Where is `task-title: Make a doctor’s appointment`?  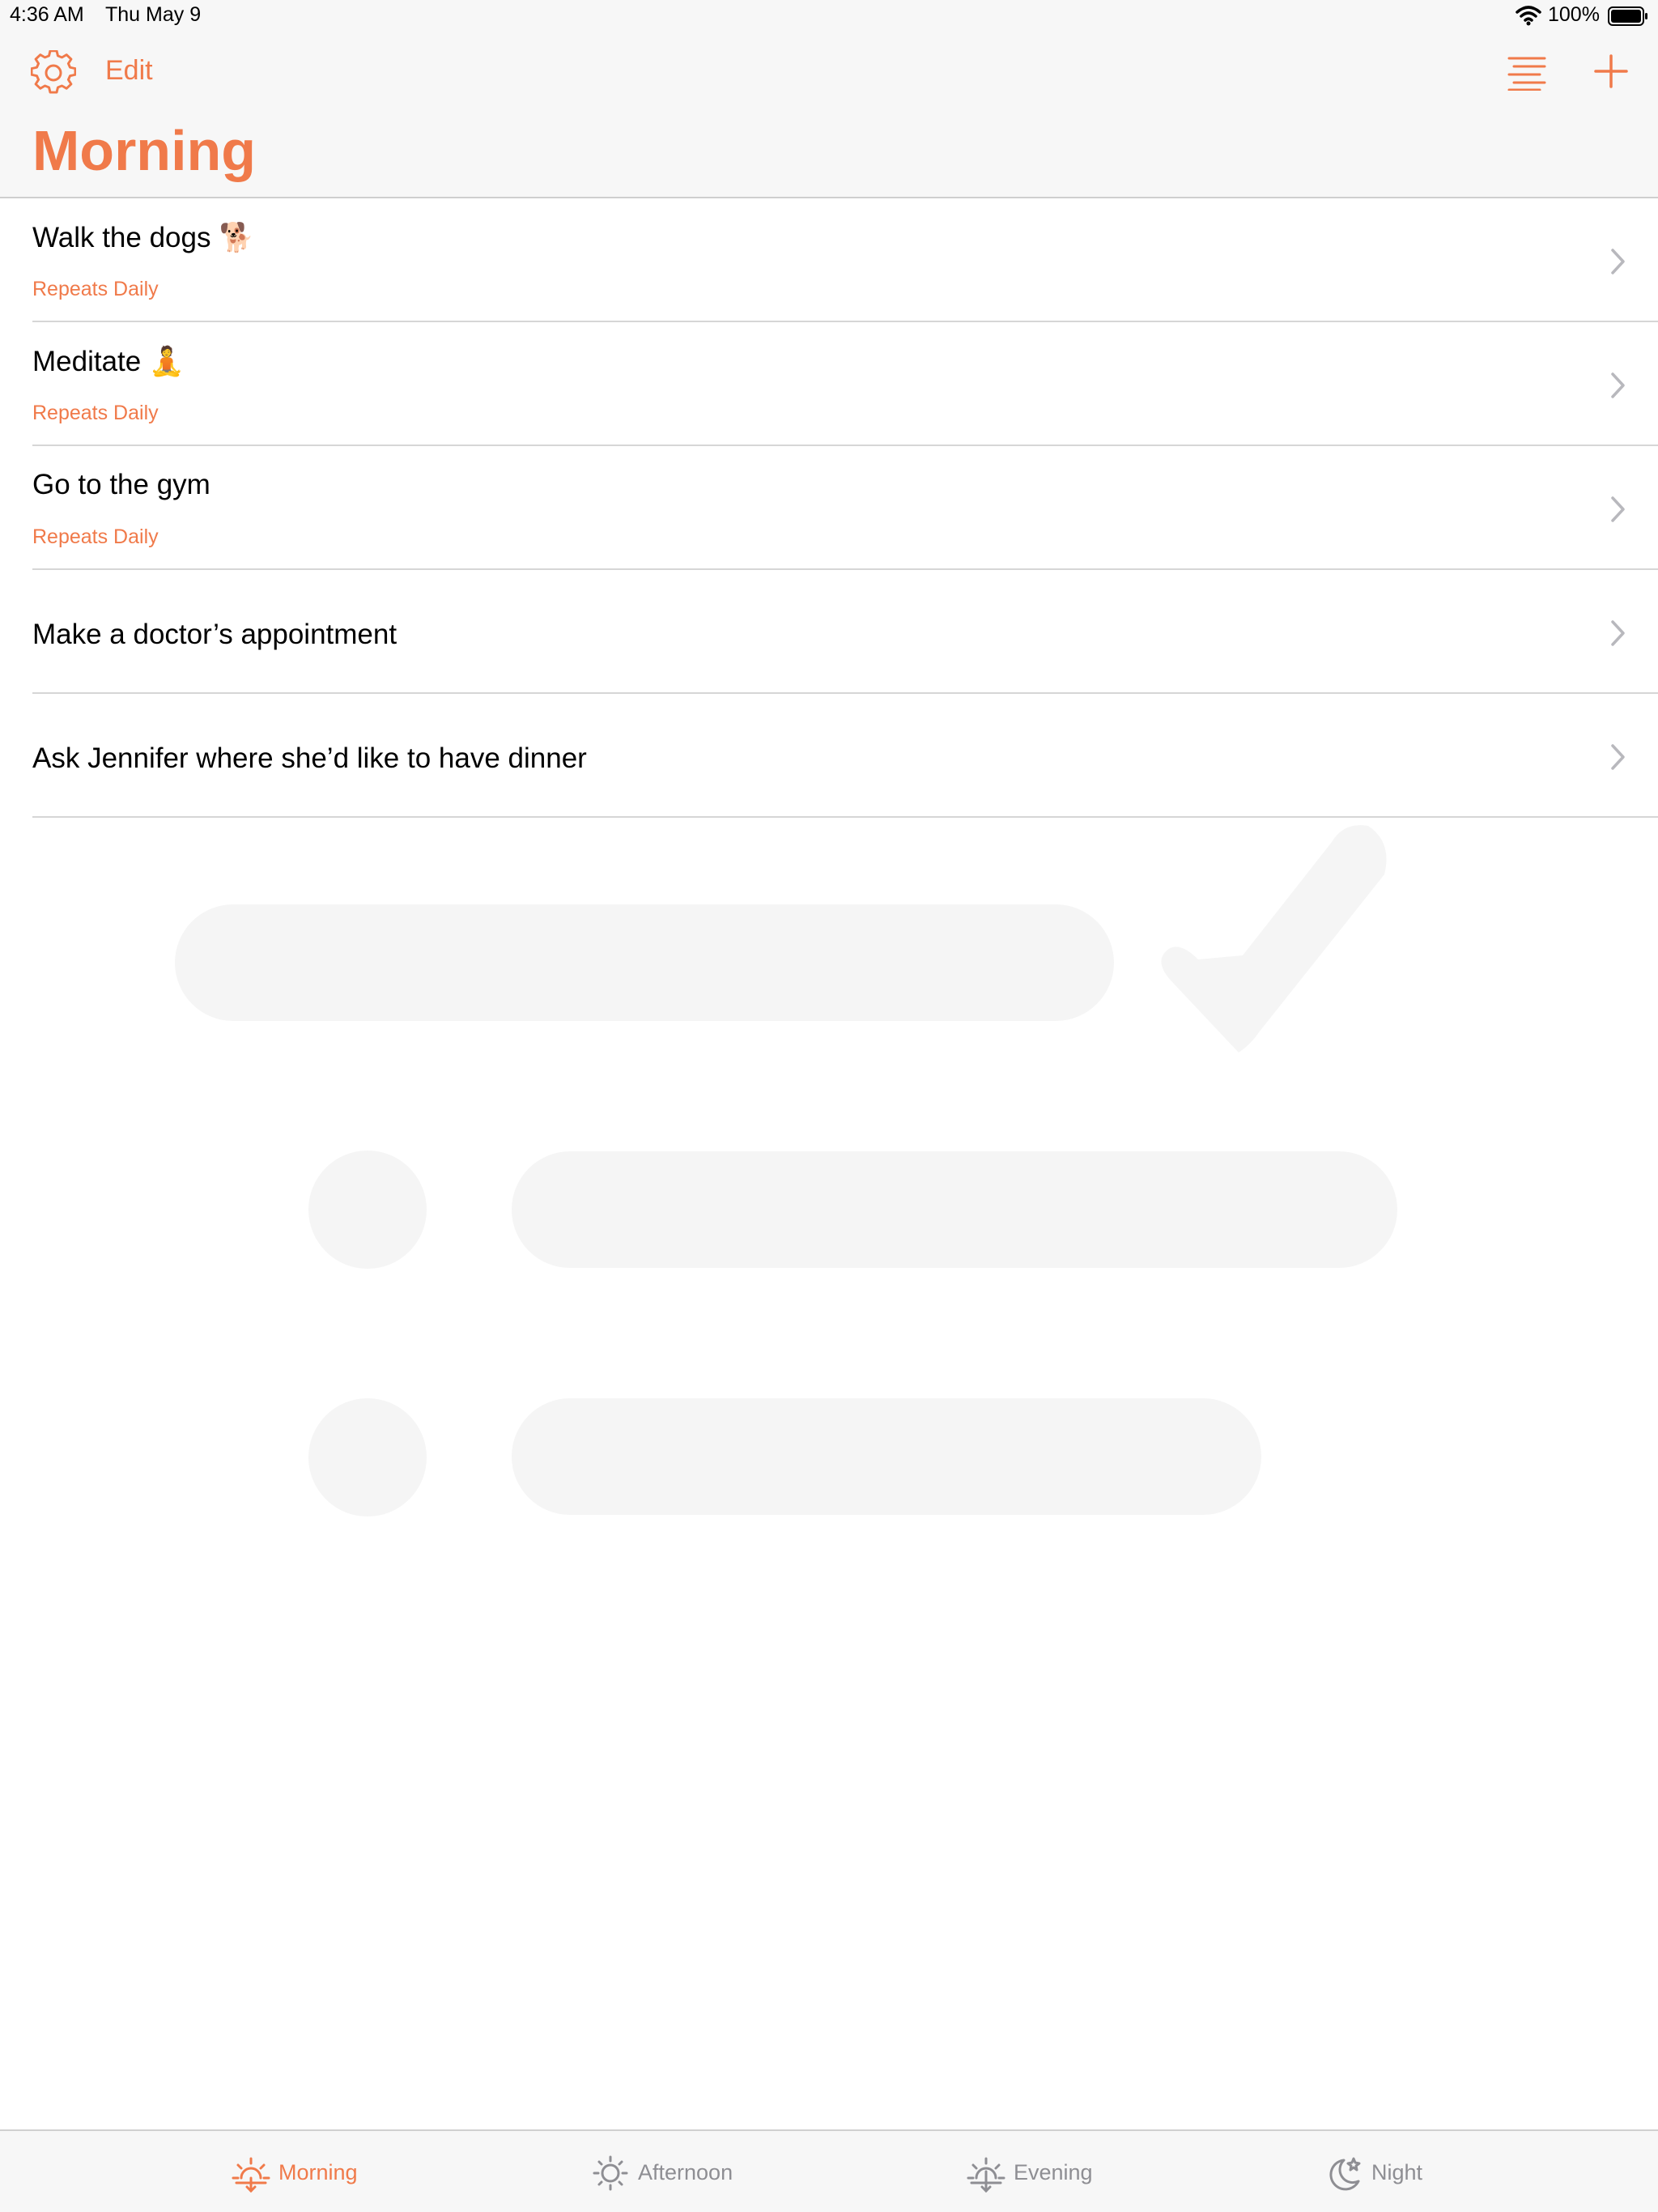 task-title: Make a doctor’s appointment is located at coordinates (214, 635).